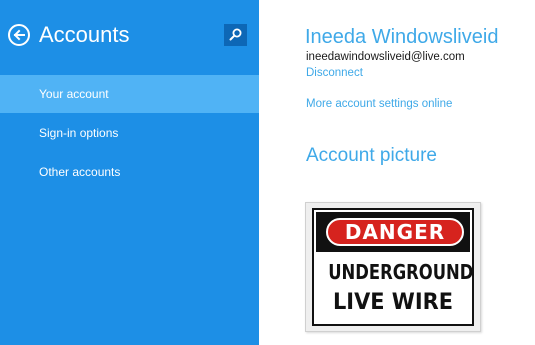  I want to click on user-name: Ineeda Windowsliveid, so click(402, 37).